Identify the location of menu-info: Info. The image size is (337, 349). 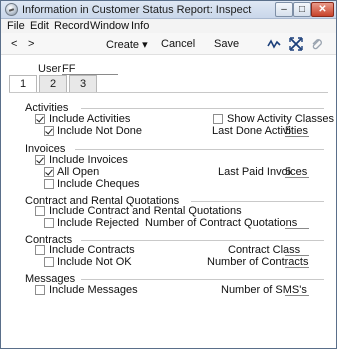
(140, 26).